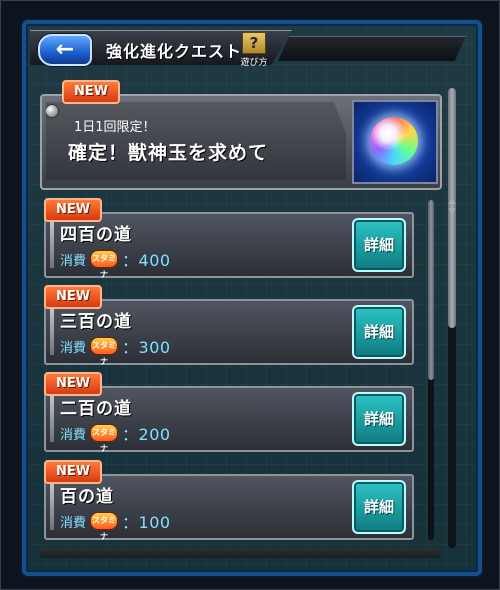 The image size is (500, 590). I want to click on bolt-icon, so click(52, 111).